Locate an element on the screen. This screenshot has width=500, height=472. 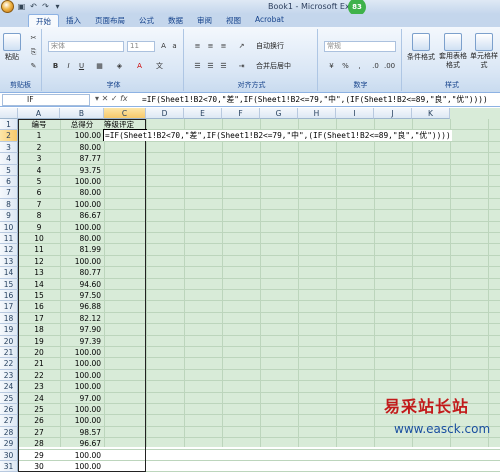
conditional-format-button: 条件格式 is located at coordinates (421, 47).